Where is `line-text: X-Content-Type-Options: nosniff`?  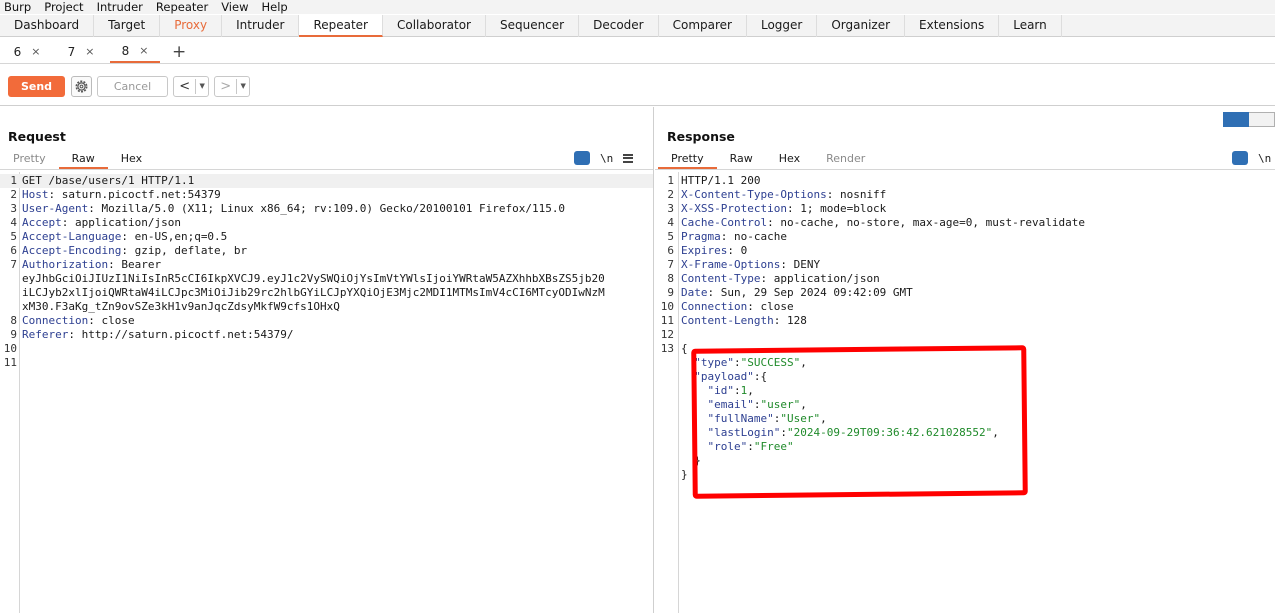 line-text: X-Content-Type-Options: nosniff is located at coordinates (783, 195).